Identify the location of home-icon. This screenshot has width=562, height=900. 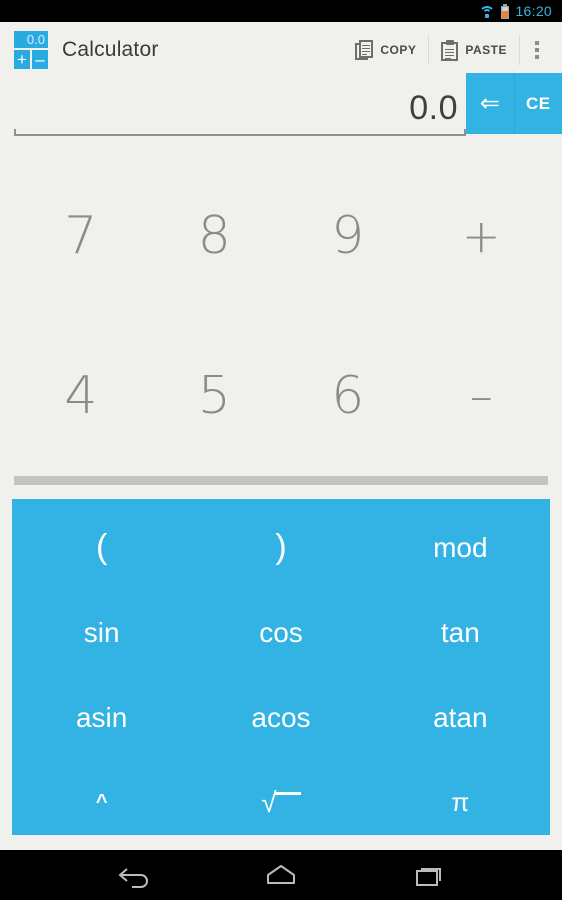
(281, 875).